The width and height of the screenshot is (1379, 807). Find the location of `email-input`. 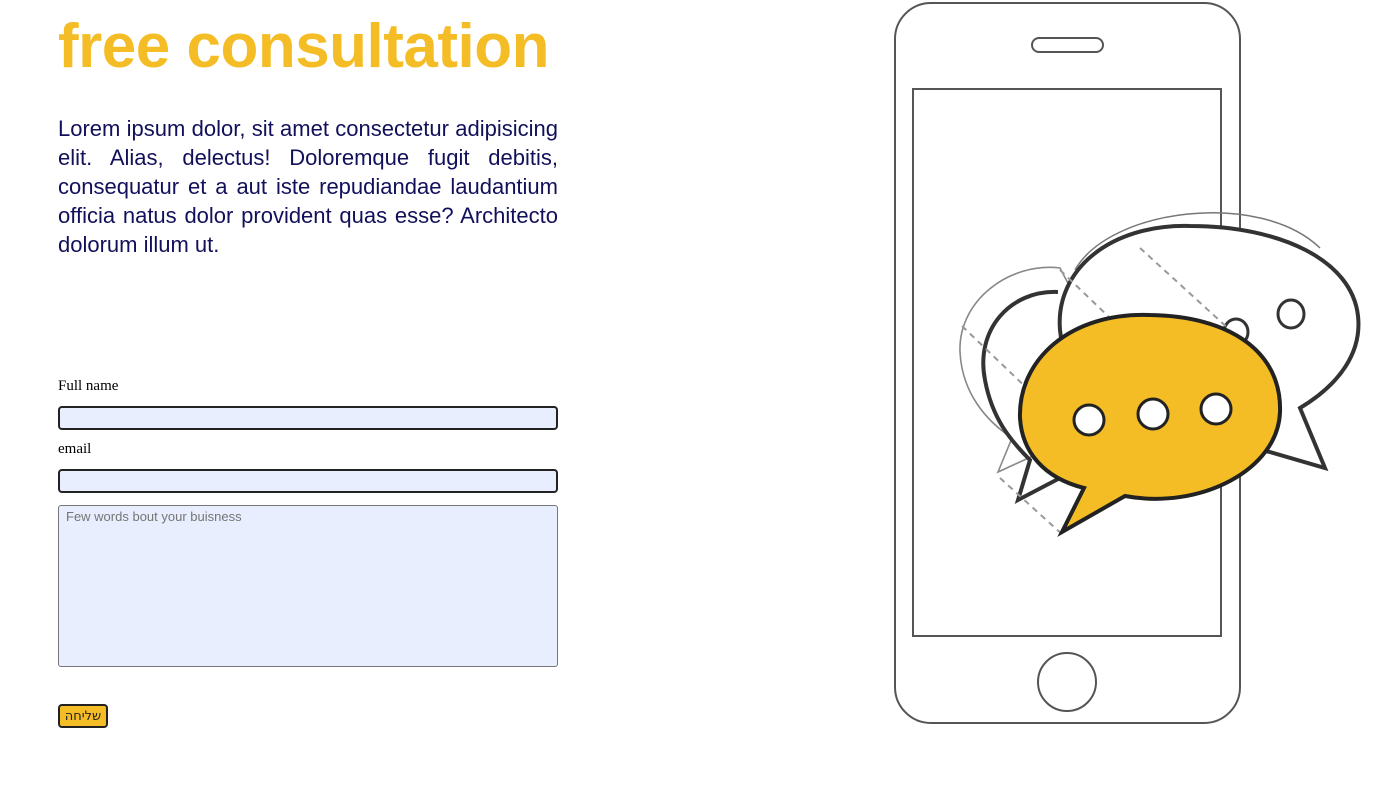

email-input is located at coordinates (308, 481).